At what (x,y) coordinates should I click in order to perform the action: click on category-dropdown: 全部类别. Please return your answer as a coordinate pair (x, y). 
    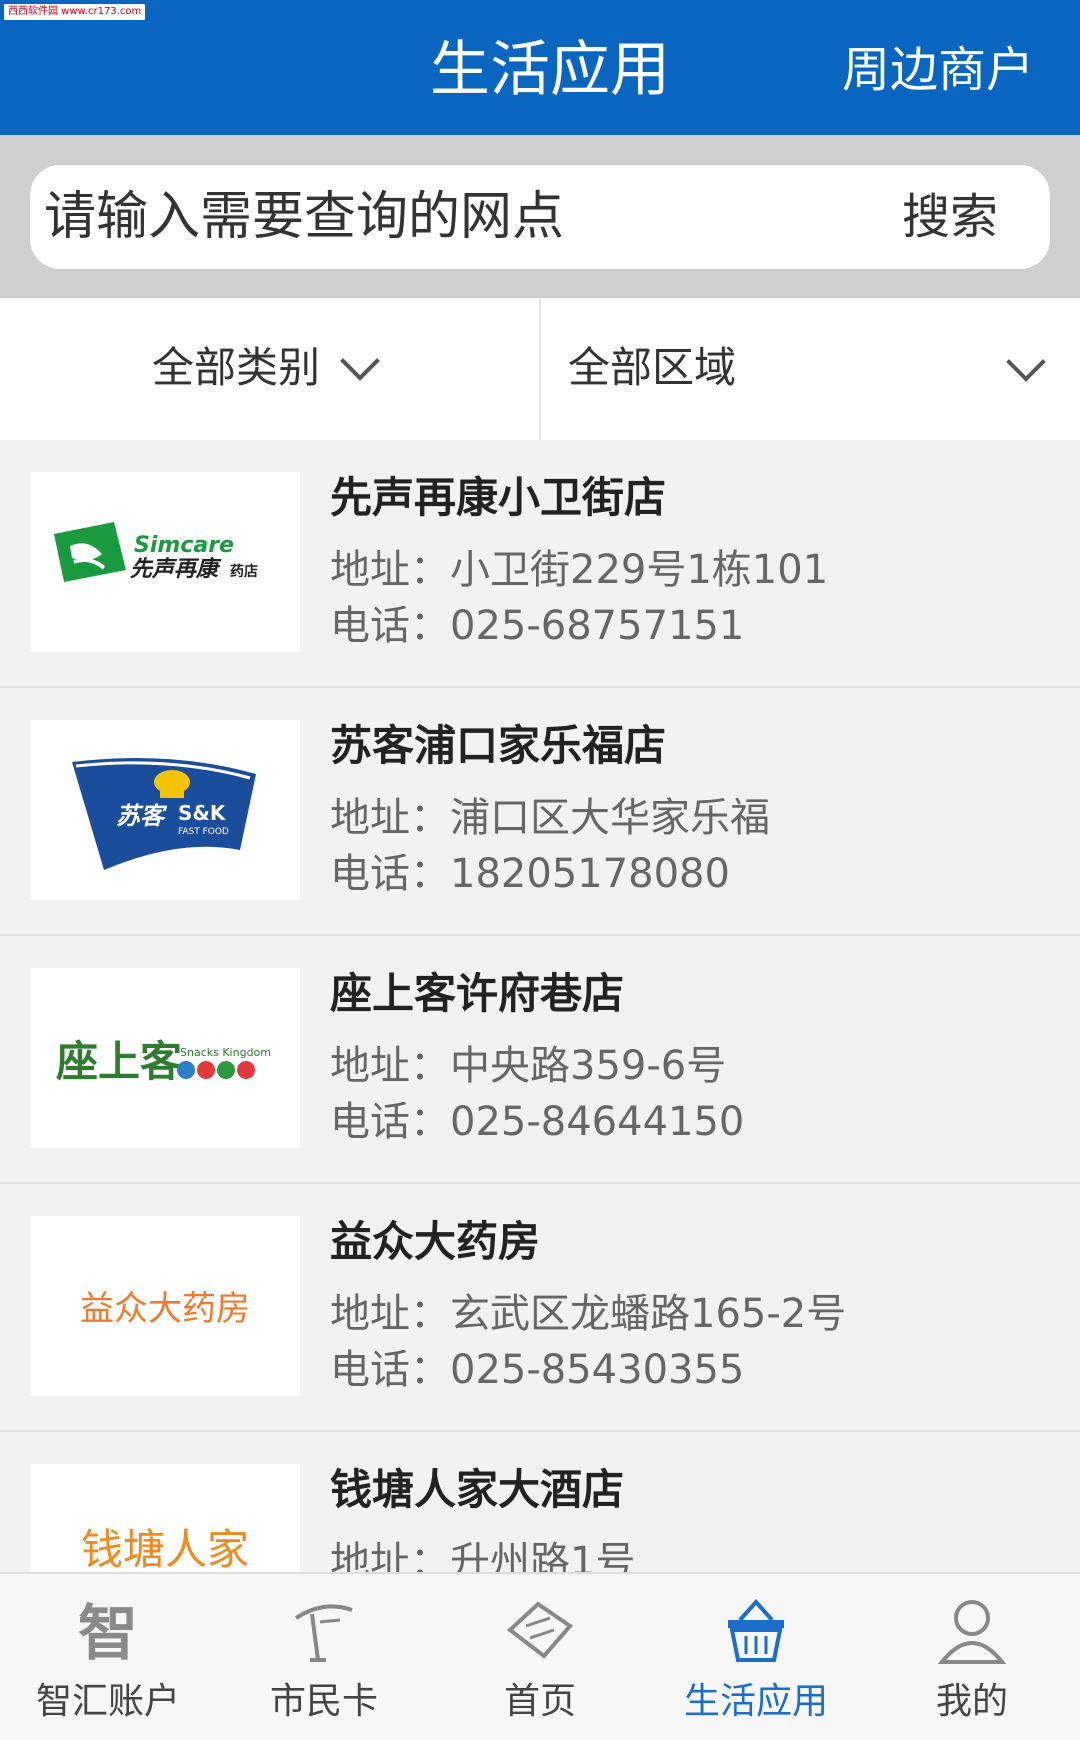
    Looking at the image, I should click on (266, 368).